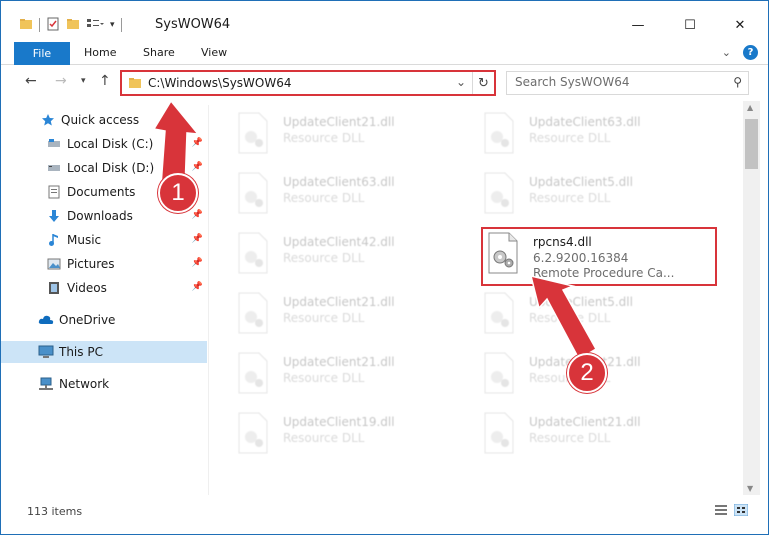 Image resolution: width=769 pixels, height=535 pixels. What do you see at coordinates (83, 81) in the screenshot?
I see `recent-locations-icon: ▾` at bounding box center [83, 81].